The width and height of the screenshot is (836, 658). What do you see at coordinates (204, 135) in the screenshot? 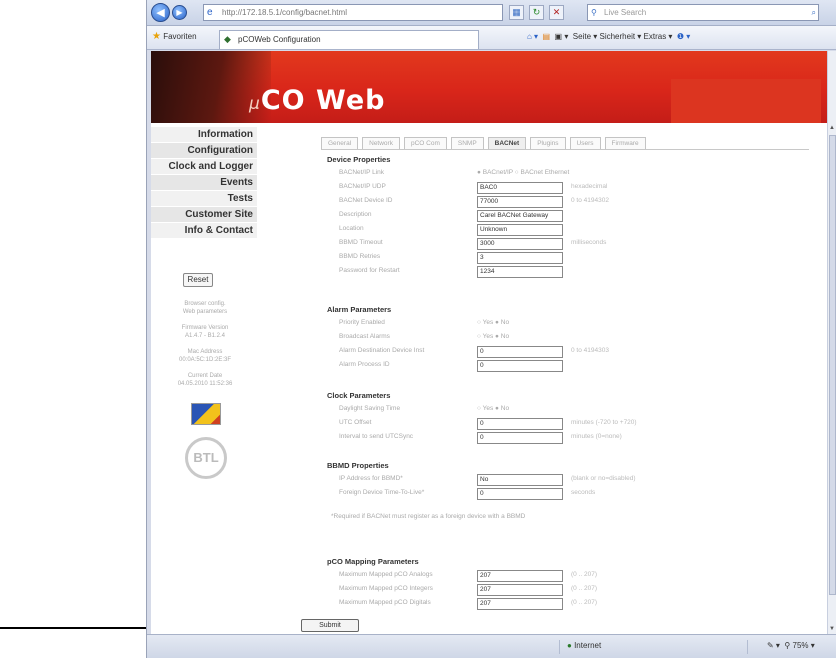
I see `sidebar-item-information: Information` at bounding box center [204, 135].